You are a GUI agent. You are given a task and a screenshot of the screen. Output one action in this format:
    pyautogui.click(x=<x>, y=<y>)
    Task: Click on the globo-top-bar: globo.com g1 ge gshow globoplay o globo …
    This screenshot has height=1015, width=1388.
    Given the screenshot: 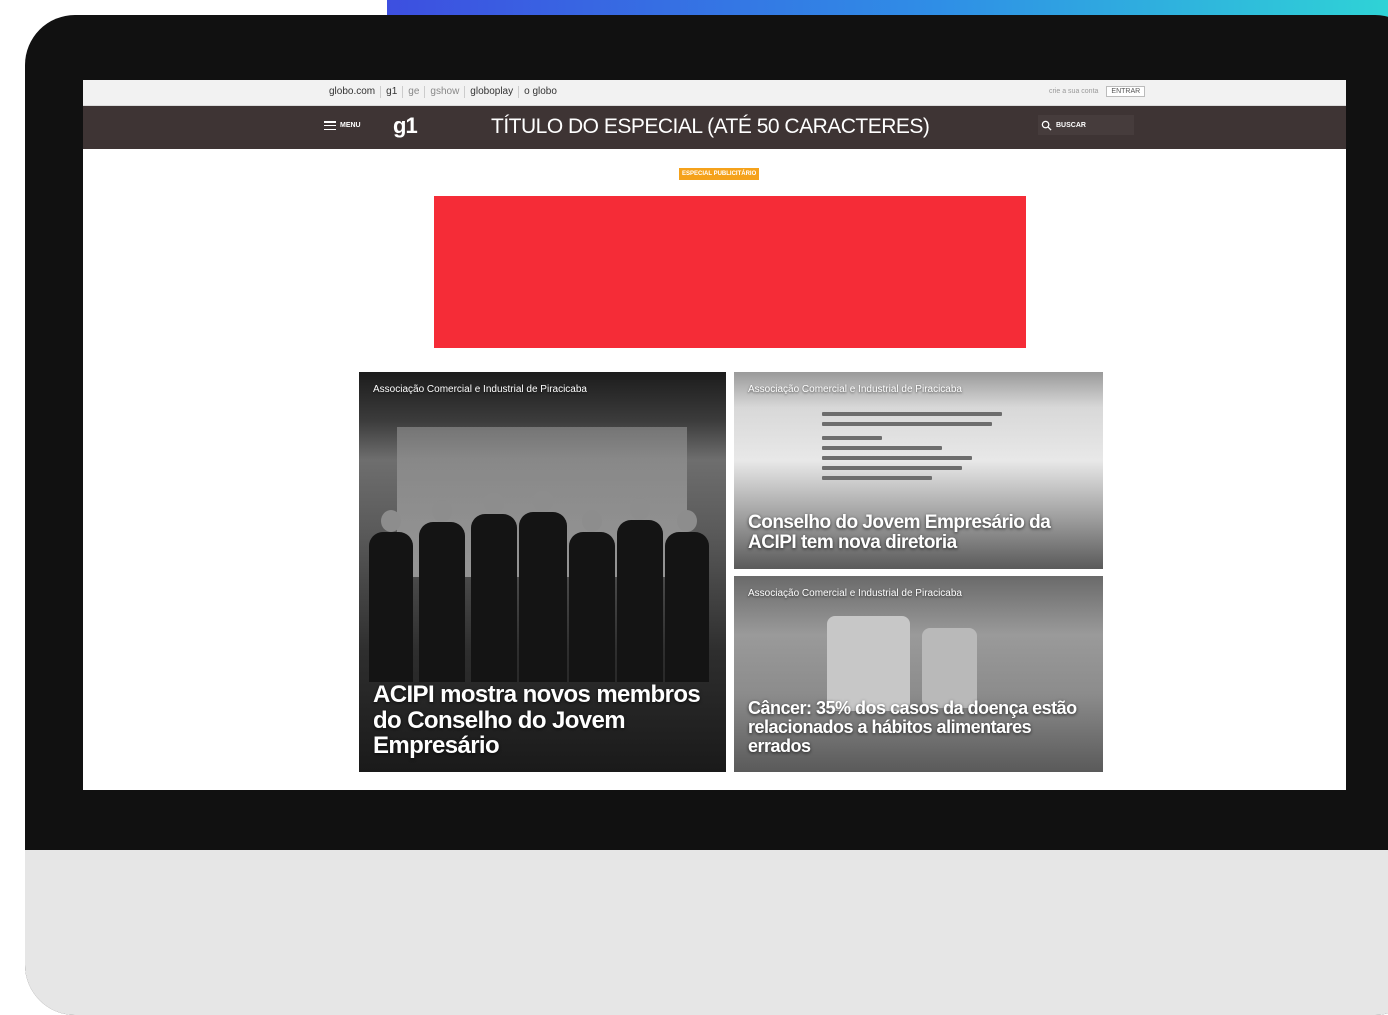 What is the action you would take?
    pyautogui.click(x=714, y=93)
    